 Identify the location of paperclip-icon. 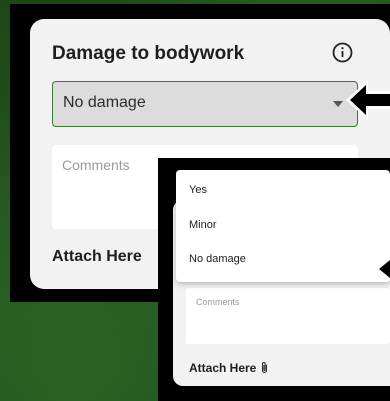
(265, 367).